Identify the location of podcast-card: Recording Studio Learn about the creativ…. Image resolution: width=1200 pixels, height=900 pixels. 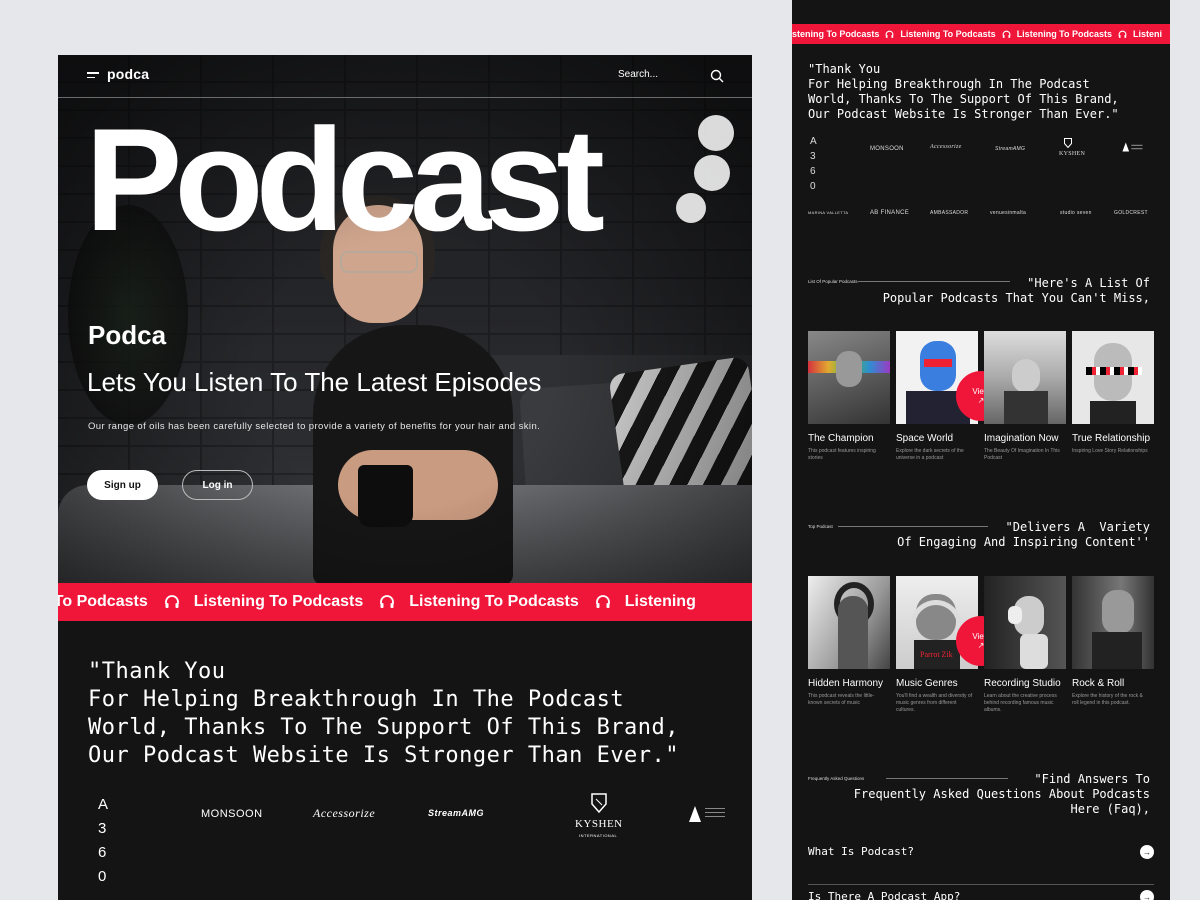
(1025, 645).